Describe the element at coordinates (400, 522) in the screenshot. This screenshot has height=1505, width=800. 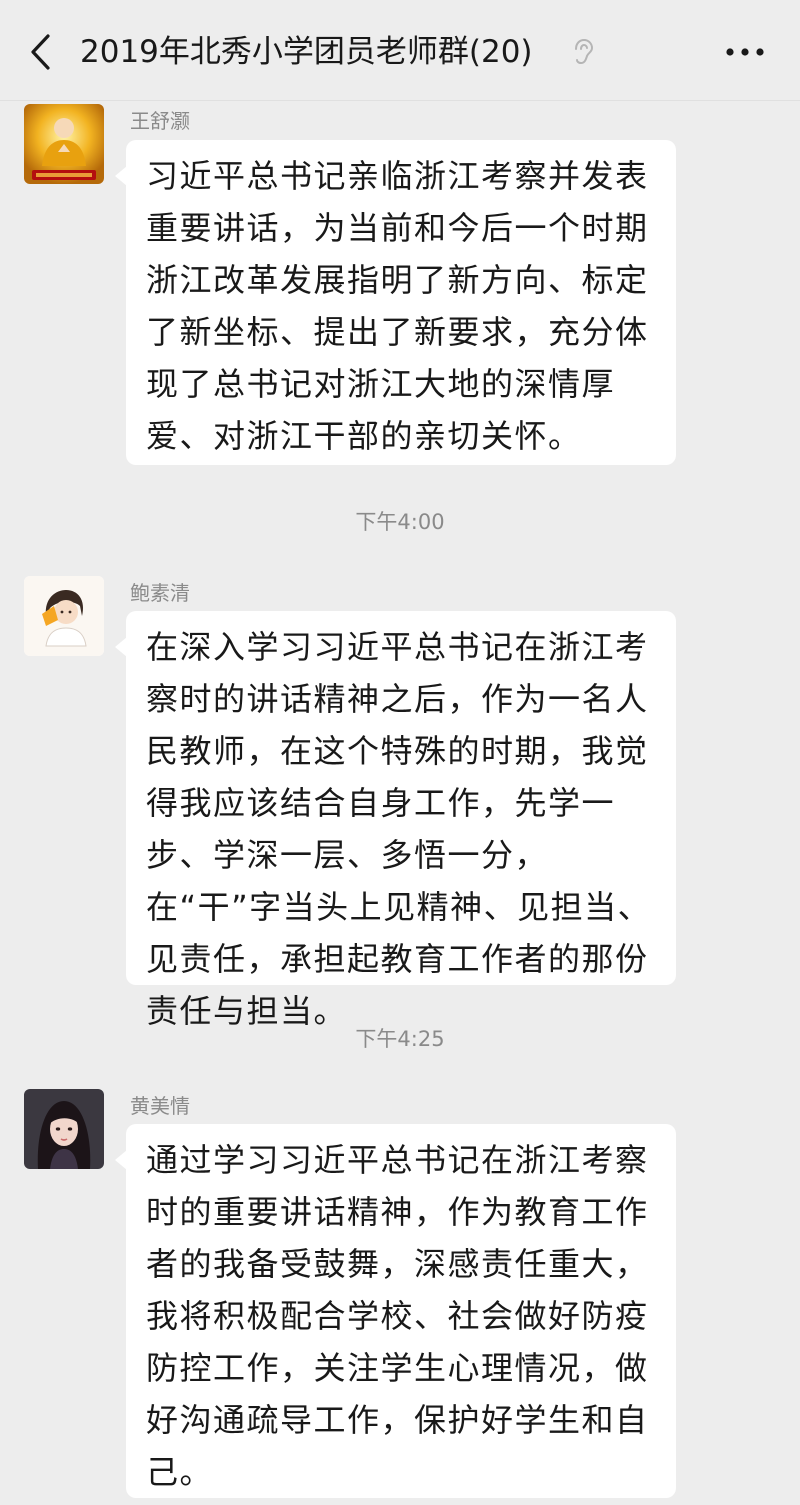
I see `timestamp: 下午4:00` at that location.